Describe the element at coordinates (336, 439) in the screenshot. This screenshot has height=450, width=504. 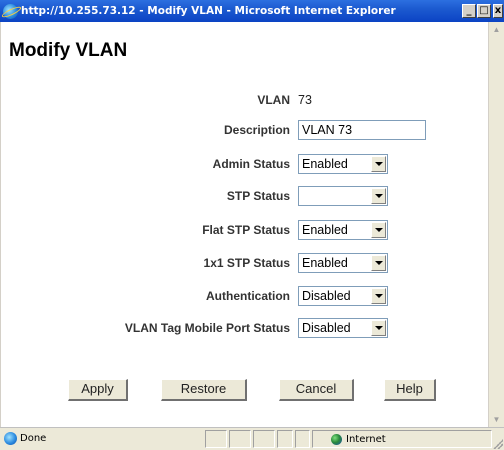
I see `internet-globe-icon` at that location.